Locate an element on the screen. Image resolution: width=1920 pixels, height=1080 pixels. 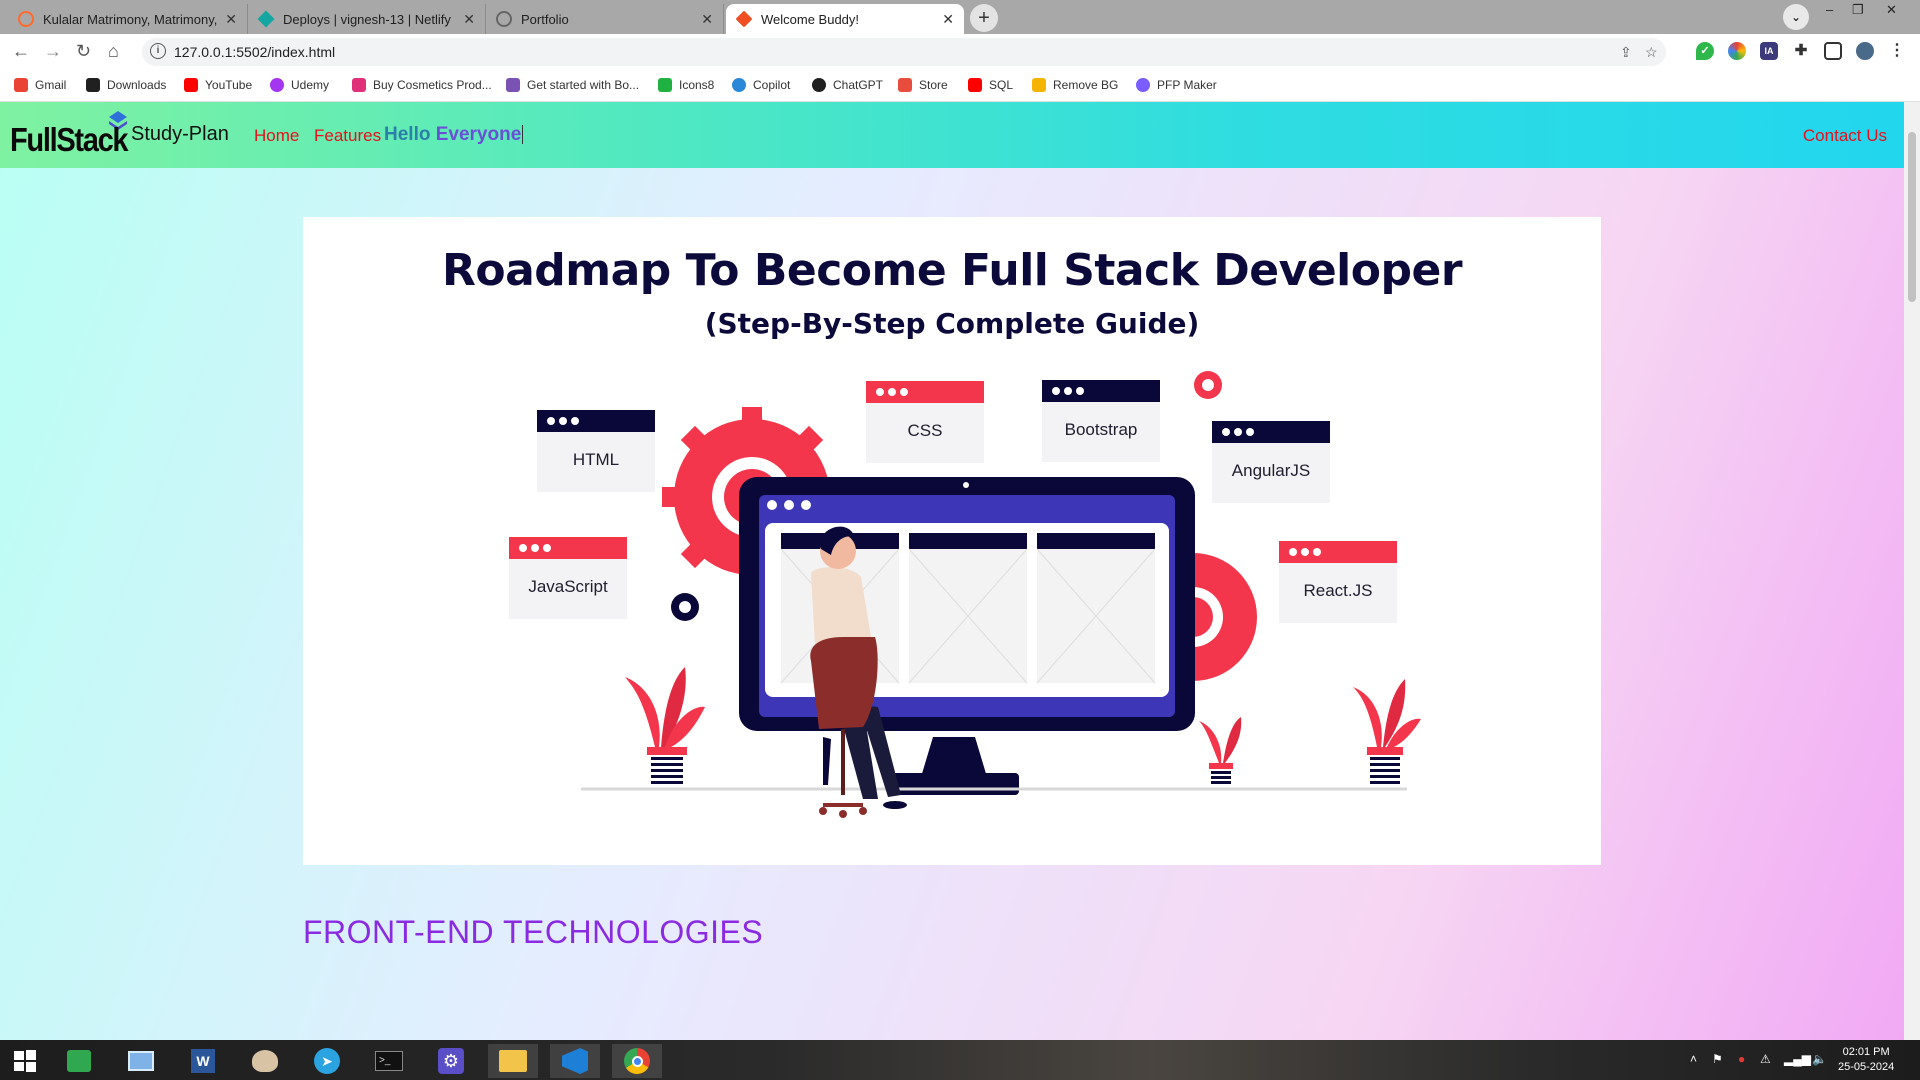
clock-date: 25-05-2024 is located at coordinates (1866, 1067).